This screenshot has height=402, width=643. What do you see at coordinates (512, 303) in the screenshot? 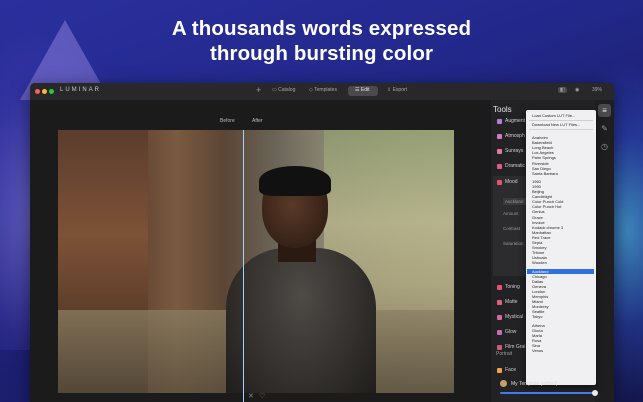
I see `tool-matte: Matte` at bounding box center [512, 303].